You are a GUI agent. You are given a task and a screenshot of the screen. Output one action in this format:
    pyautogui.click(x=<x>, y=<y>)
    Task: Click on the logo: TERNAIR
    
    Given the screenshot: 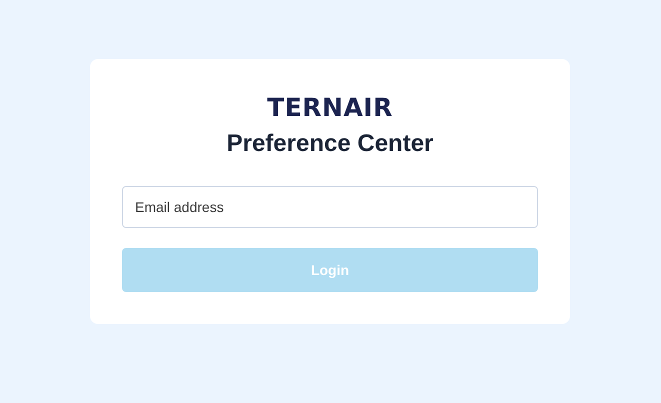 What is the action you would take?
    pyautogui.click(x=330, y=108)
    